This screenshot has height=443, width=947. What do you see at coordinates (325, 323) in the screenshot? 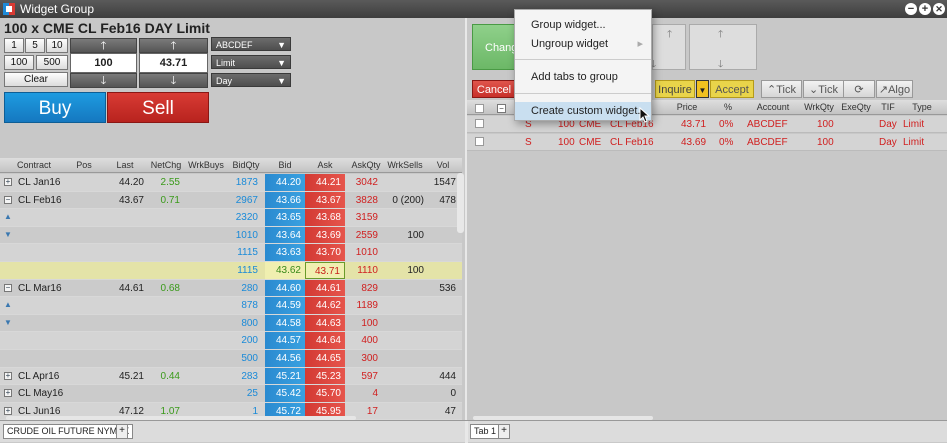
I see `ask-price-cell: 44.63` at bounding box center [325, 323].